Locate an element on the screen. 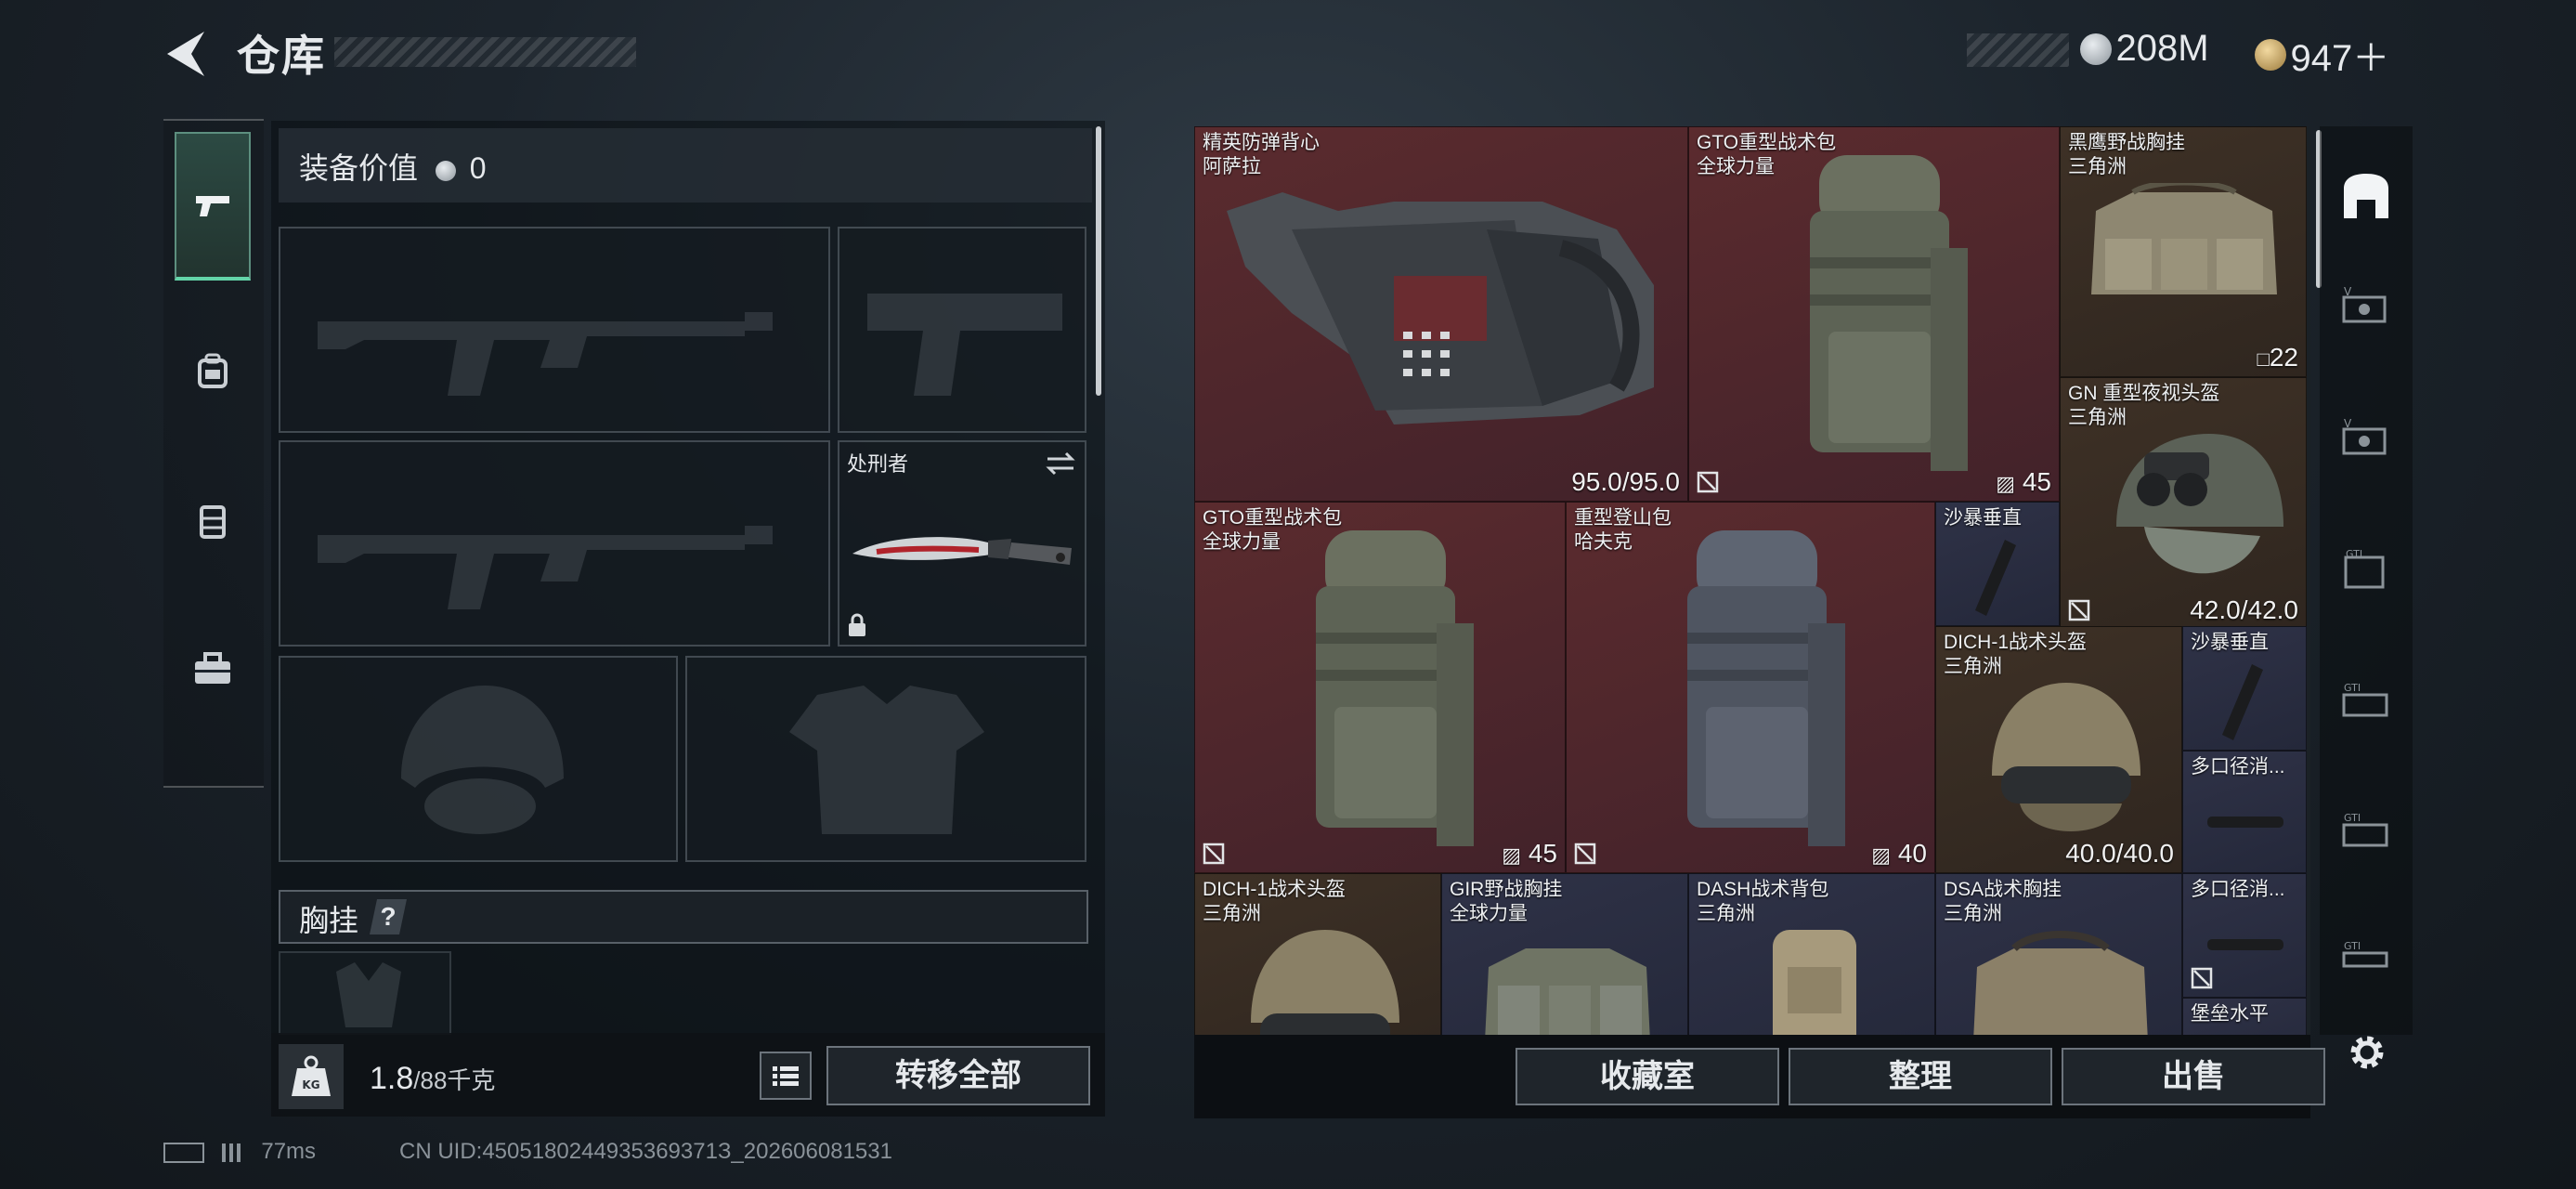 The width and height of the screenshot is (2576, 1189). nav-weapons is located at coordinates (213, 207).